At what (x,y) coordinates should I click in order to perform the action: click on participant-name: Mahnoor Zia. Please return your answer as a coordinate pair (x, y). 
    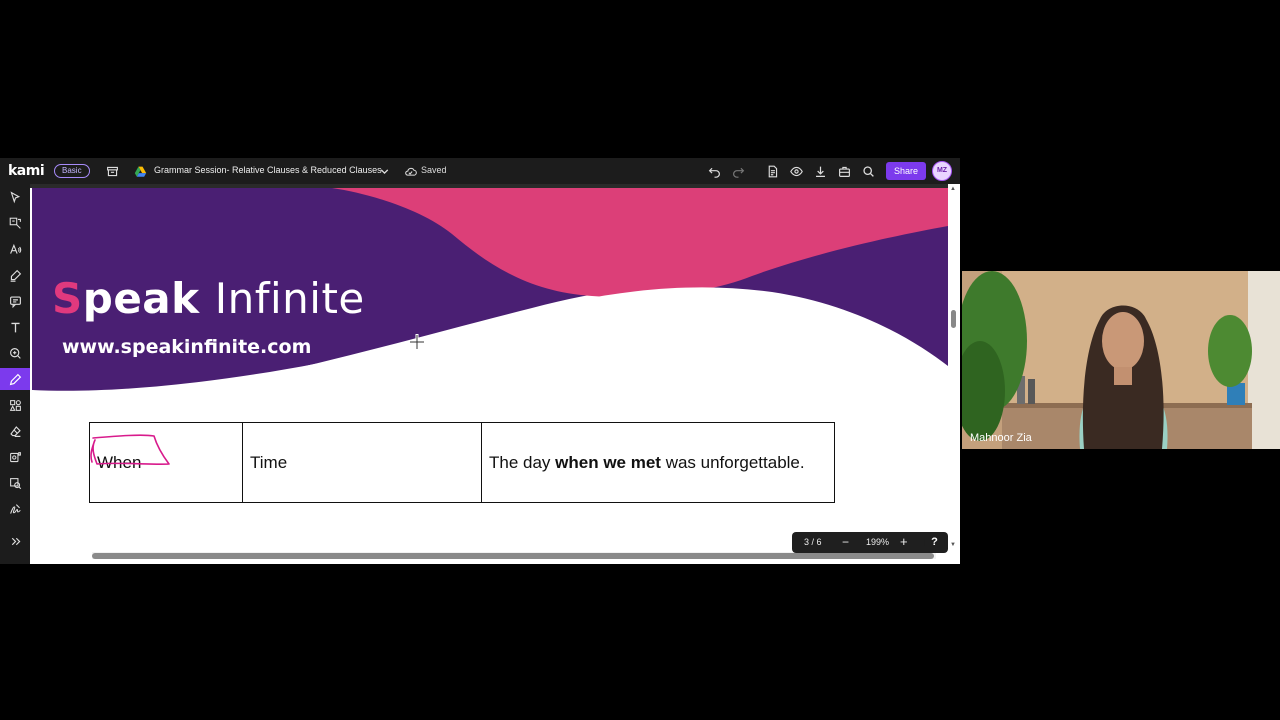
    Looking at the image, I should click on (1001, 438).